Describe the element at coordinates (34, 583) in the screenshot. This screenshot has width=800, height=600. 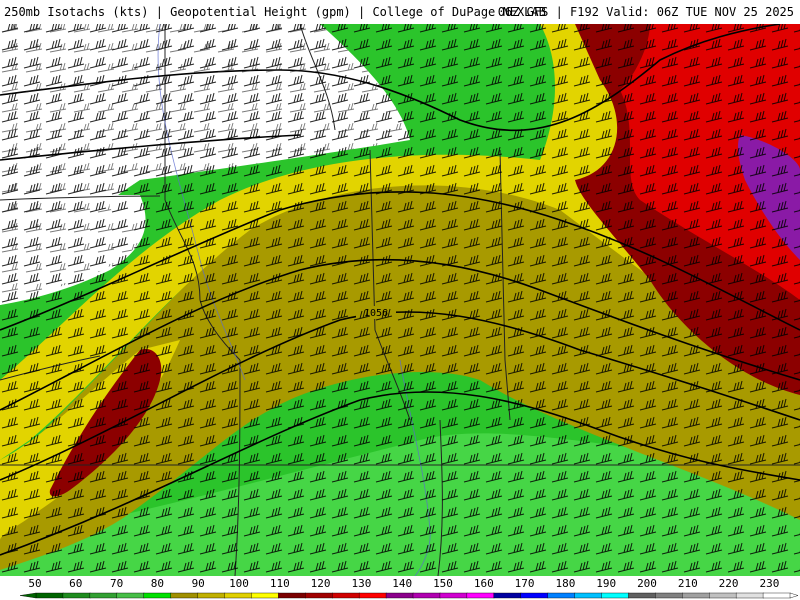
I see `color-scale-tick-label: 50` at that location.